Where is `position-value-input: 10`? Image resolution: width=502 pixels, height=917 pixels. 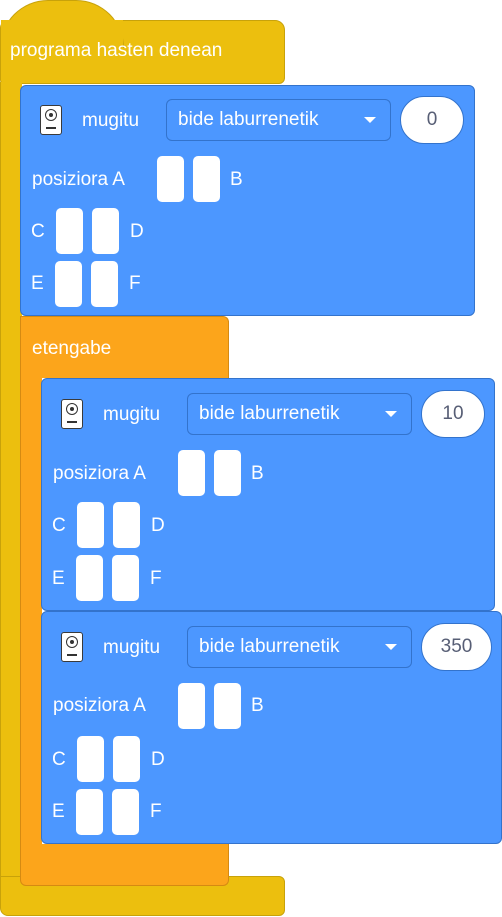 position-value-input: 10 is located at coordinates (453, 414).